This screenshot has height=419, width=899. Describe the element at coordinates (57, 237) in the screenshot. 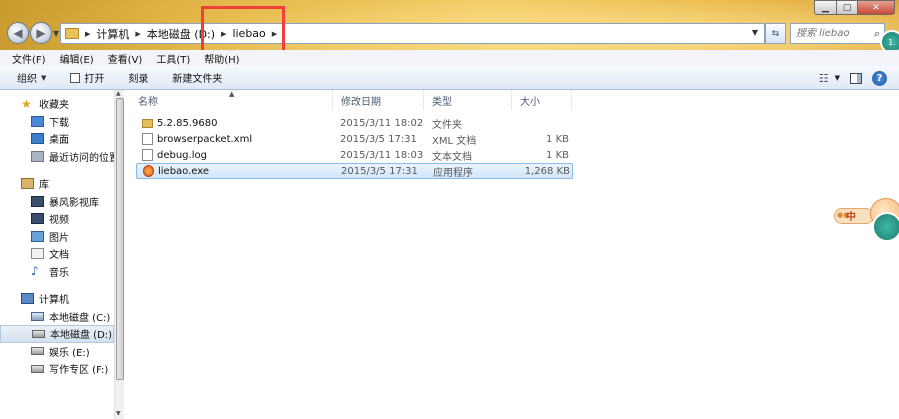

I see `nav-pictures: 图片` at that location.